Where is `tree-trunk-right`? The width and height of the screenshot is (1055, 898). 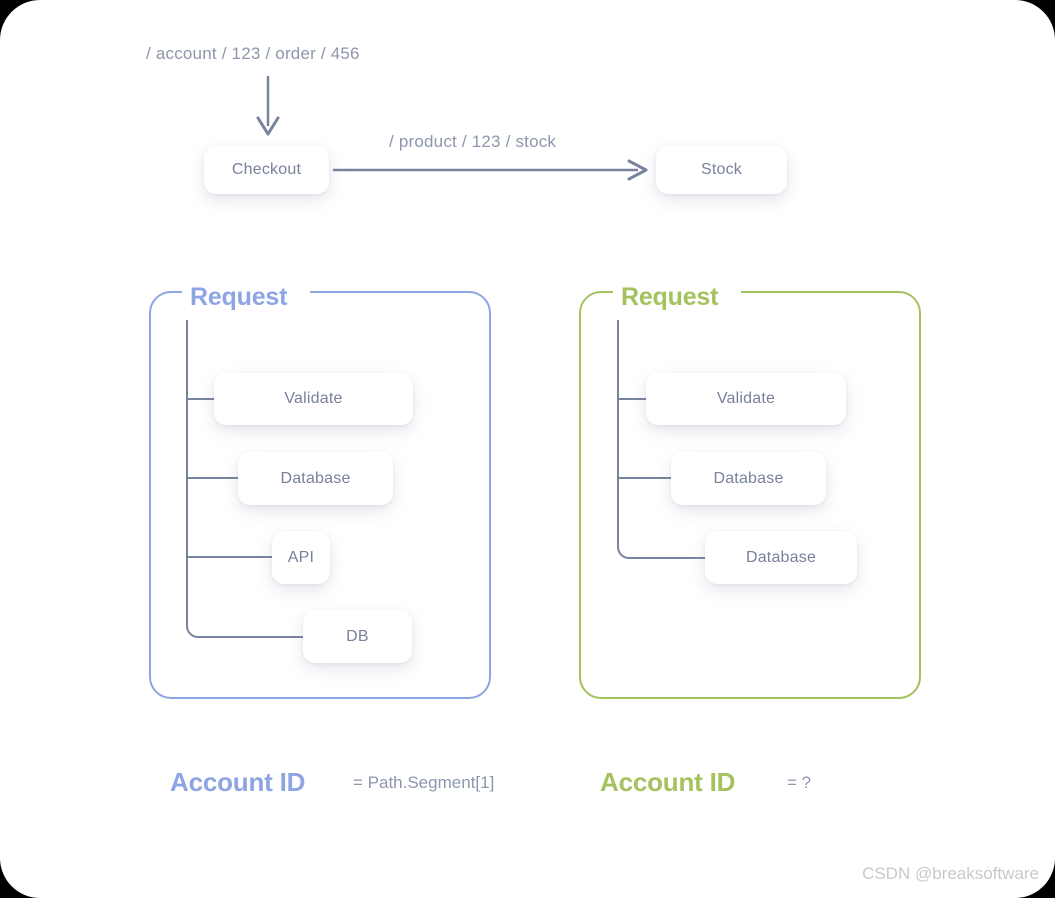 tree-trunk-right is located at coordinates (618, 430).